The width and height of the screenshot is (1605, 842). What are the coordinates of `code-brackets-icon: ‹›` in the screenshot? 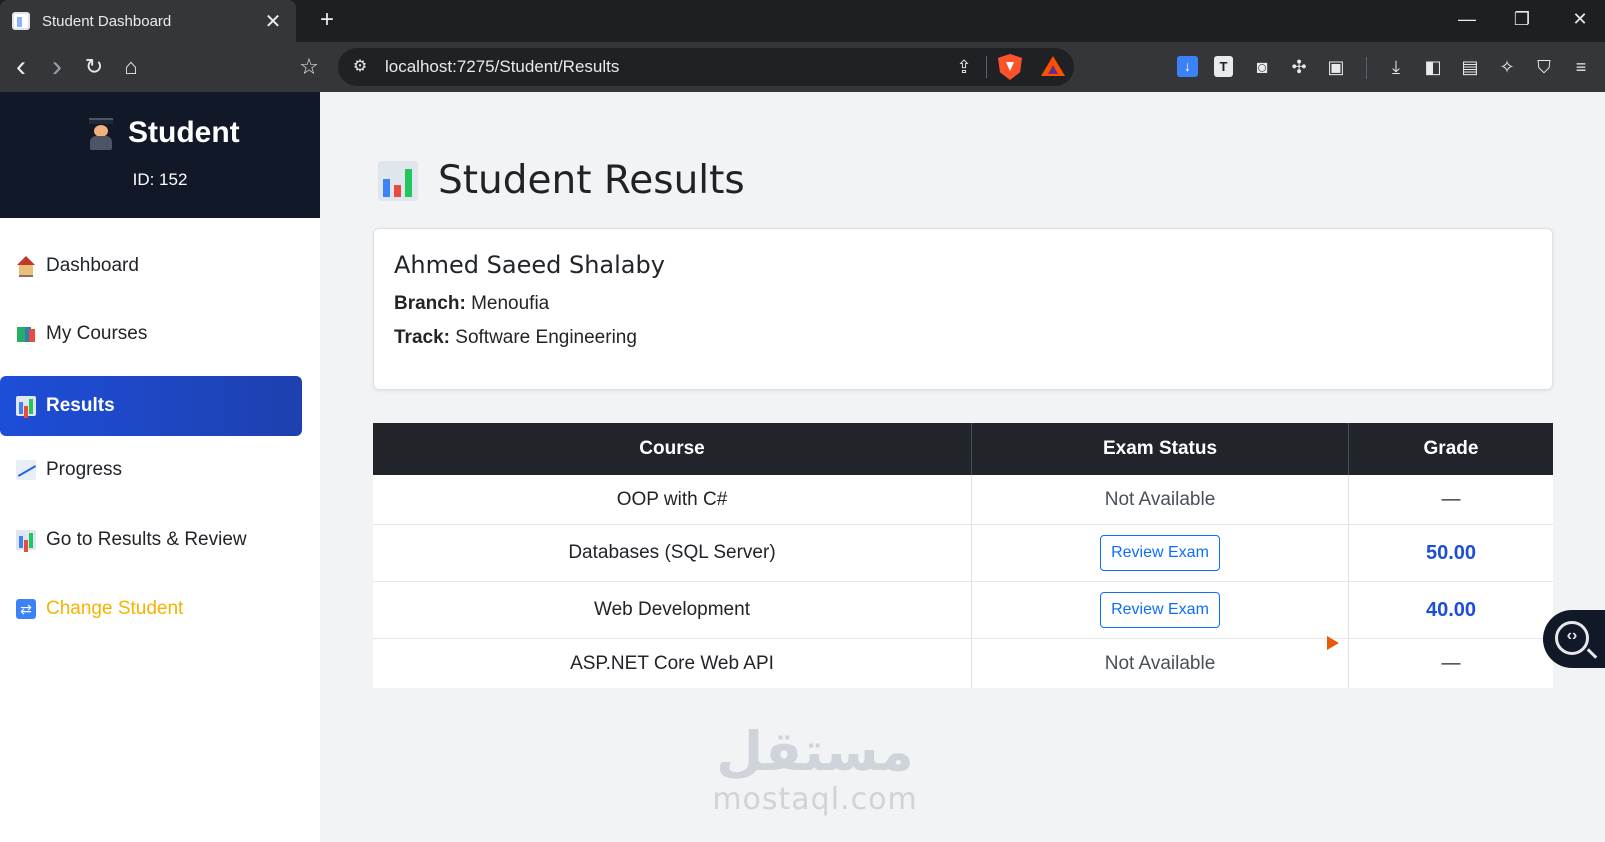 It's located at (1572, 635).